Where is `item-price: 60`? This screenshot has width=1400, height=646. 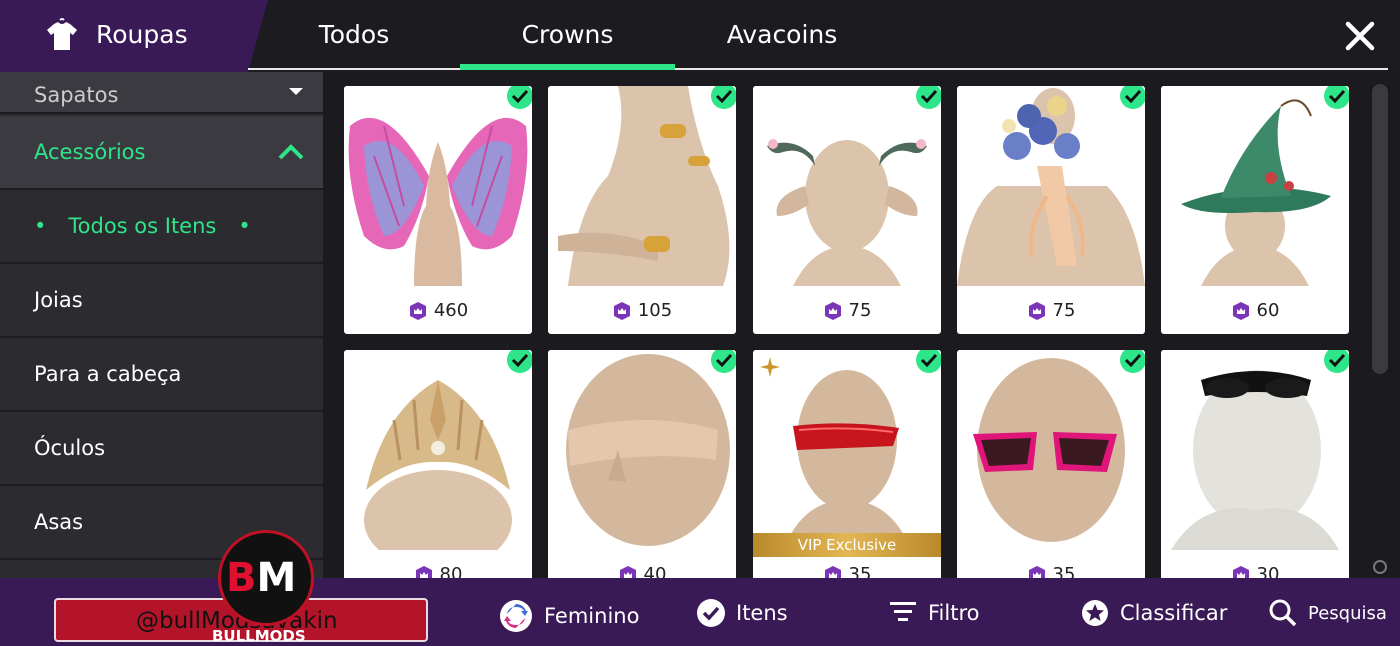
item-price: 60 is located at coordinates (1255, 310).